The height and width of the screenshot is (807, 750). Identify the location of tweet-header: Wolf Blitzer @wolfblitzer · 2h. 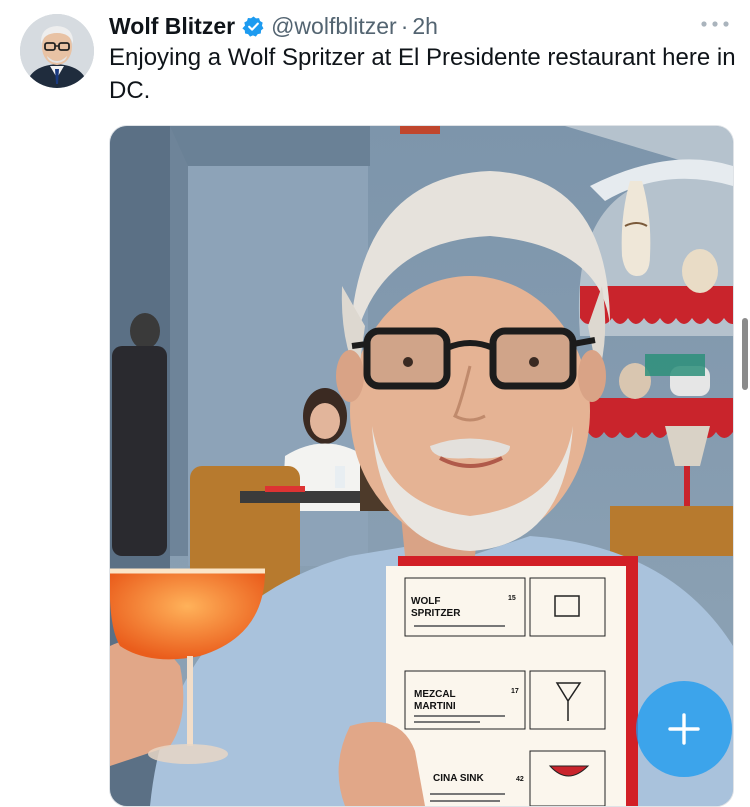
(419, 26).